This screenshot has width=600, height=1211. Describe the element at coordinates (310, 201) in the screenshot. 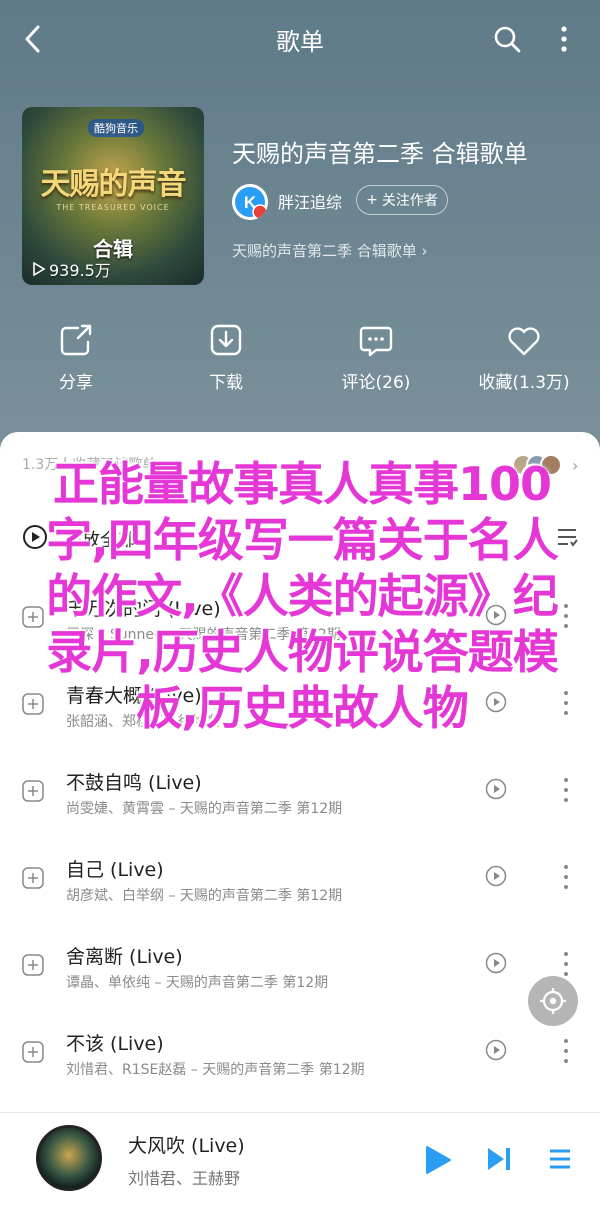

I see `creator-name: 胖汪追综` at that location.